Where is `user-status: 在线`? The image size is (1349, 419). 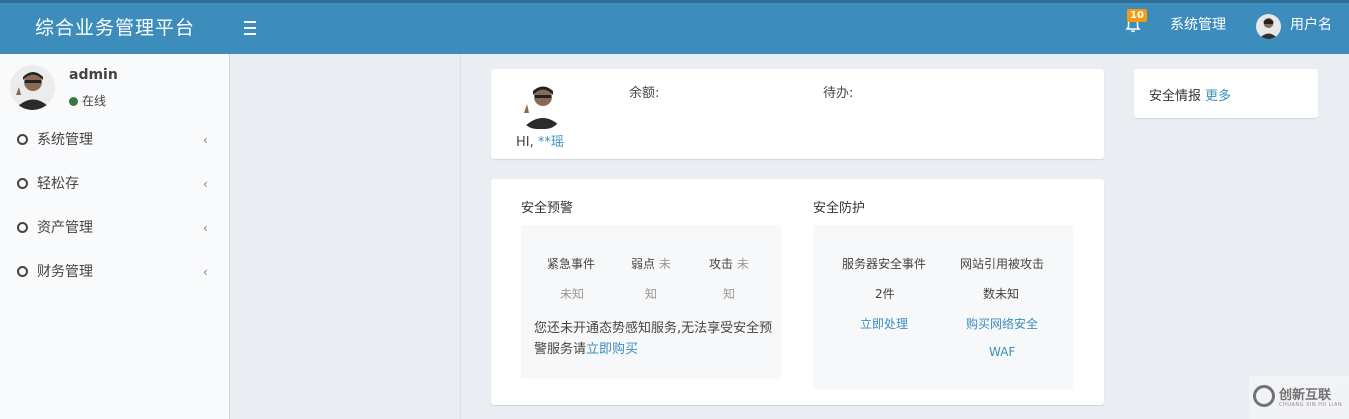
user-status: 在线 is located at coordinates (87, 100).